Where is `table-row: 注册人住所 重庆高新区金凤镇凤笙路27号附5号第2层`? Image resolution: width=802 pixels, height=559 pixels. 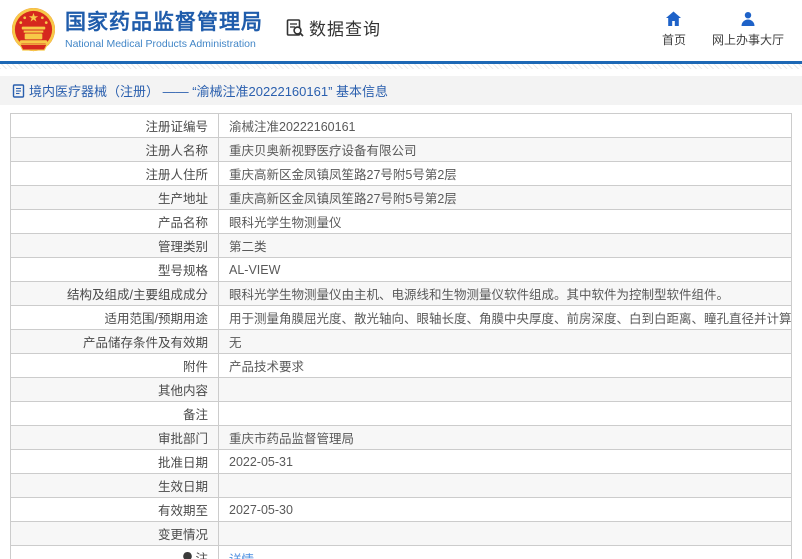 table-row: 注册人住所 重庆高新区金凤镇凤笙路27号附5号第2层 is located at coordinates (401, 173).